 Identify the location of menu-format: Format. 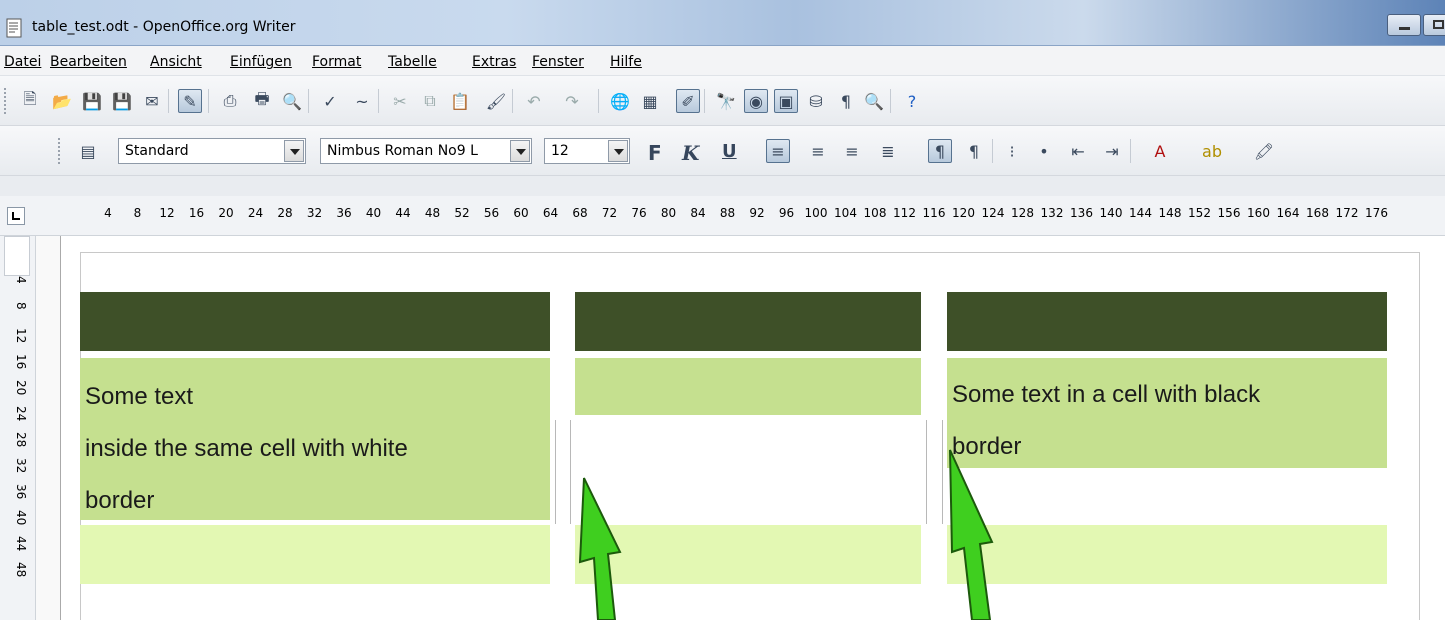
(336, 62).